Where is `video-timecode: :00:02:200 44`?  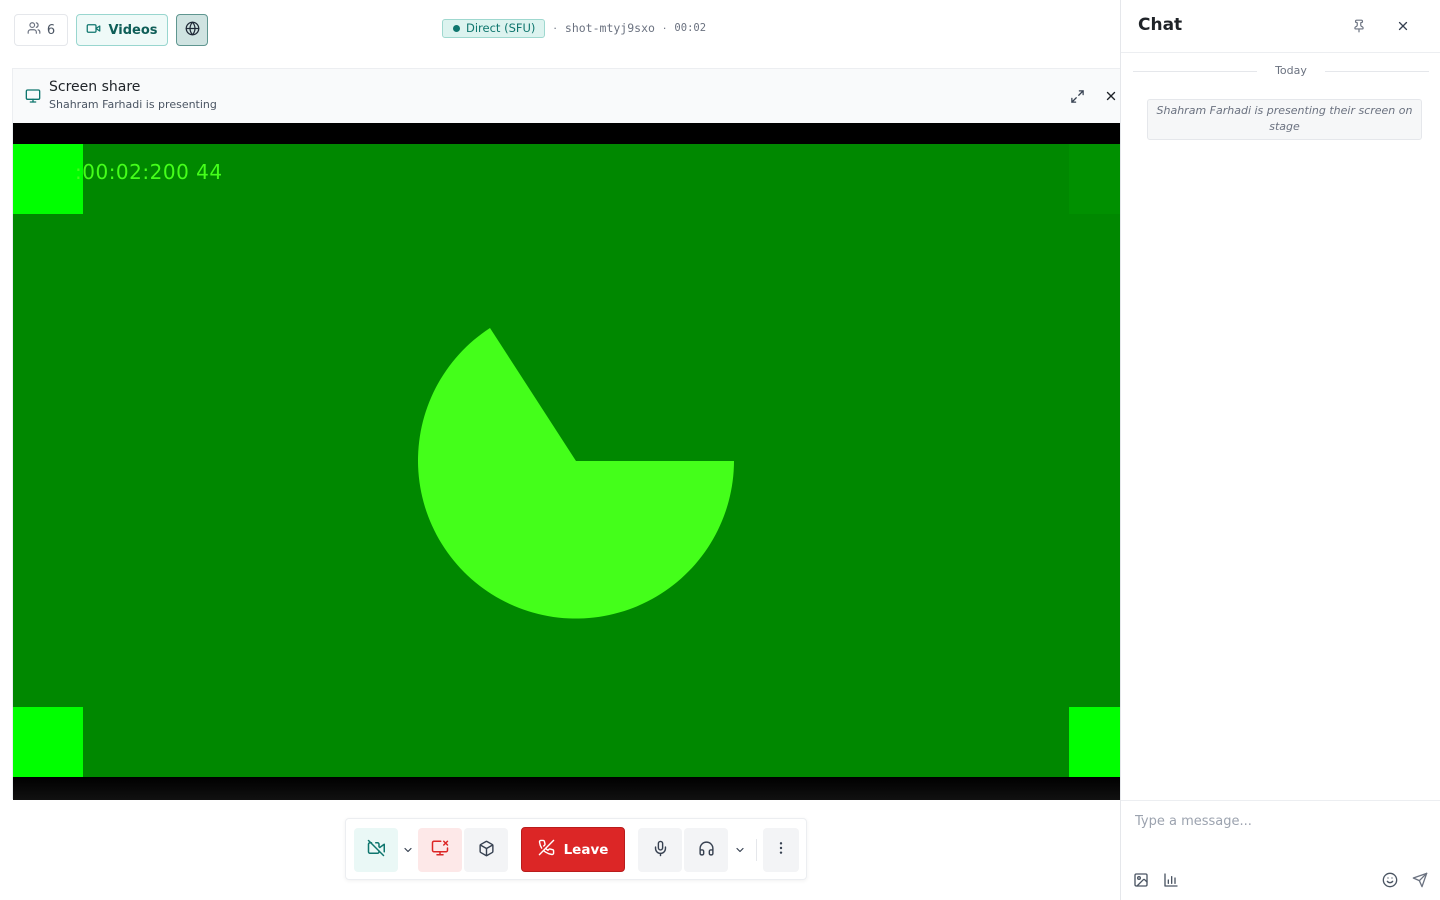
video-timecode: :00:02:200 44 is located at coordinates (149, 172).